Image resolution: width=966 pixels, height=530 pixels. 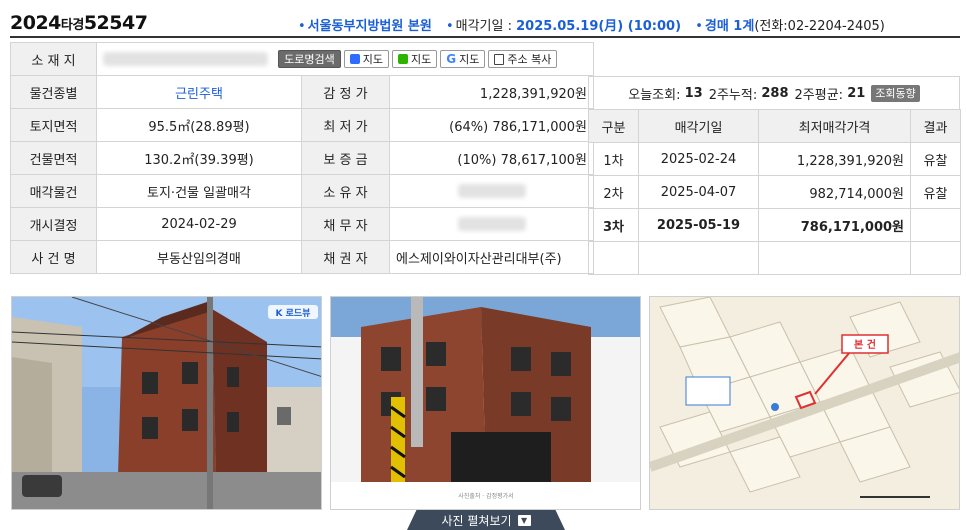 What do you see at coordinates (199, 94) in the screenshot?
I see `property-type-link: 근린주택` at bounding box center [199, 94].